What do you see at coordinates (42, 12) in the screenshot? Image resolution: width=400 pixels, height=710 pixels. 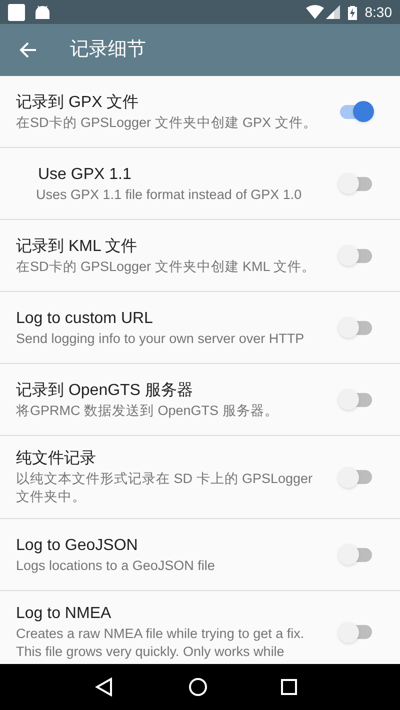 I see `android-icon` at bounding box center [42, 12].